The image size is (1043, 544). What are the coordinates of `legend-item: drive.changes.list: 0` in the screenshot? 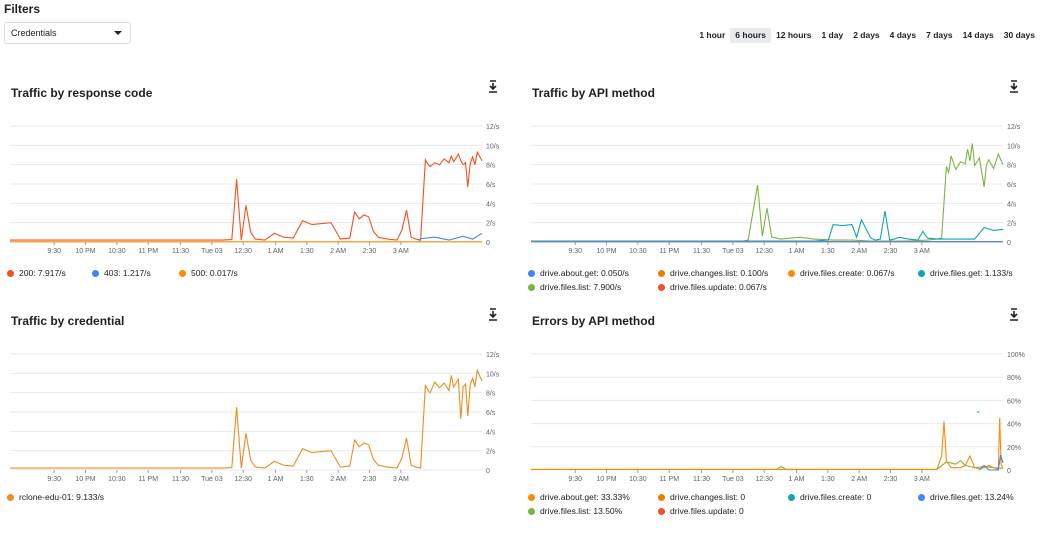 It's located at (701, 497).